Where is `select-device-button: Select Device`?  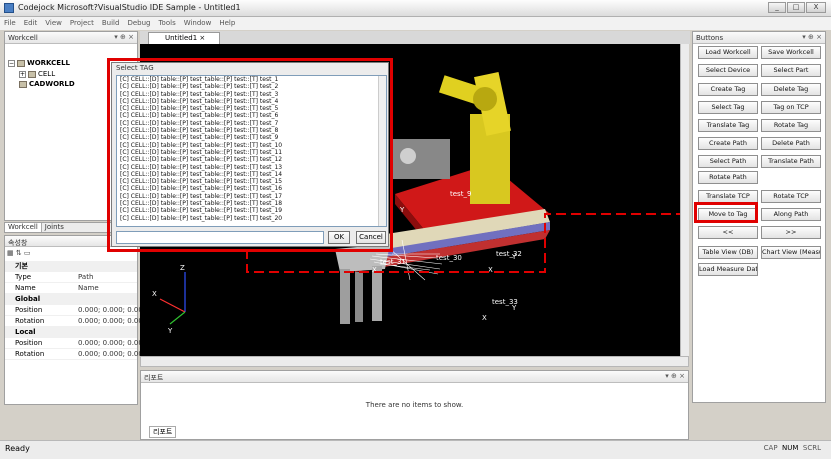 select-device-button: Select Device is located at coordinates (728, 70).